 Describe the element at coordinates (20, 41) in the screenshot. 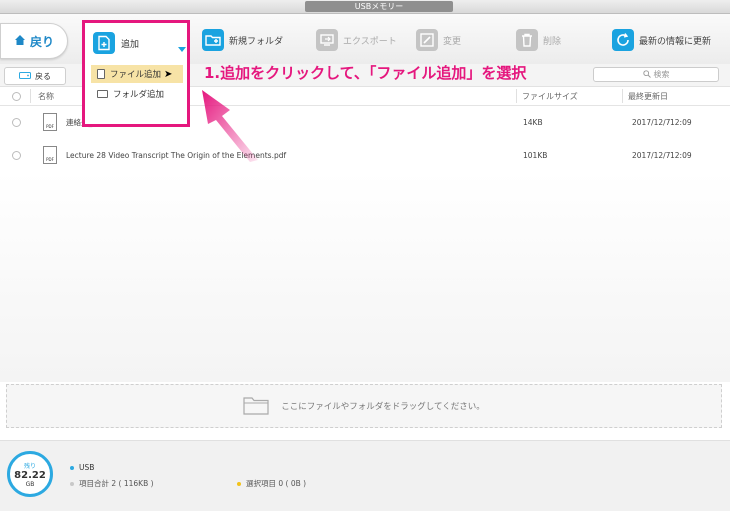

I see `home-icon` at that location.